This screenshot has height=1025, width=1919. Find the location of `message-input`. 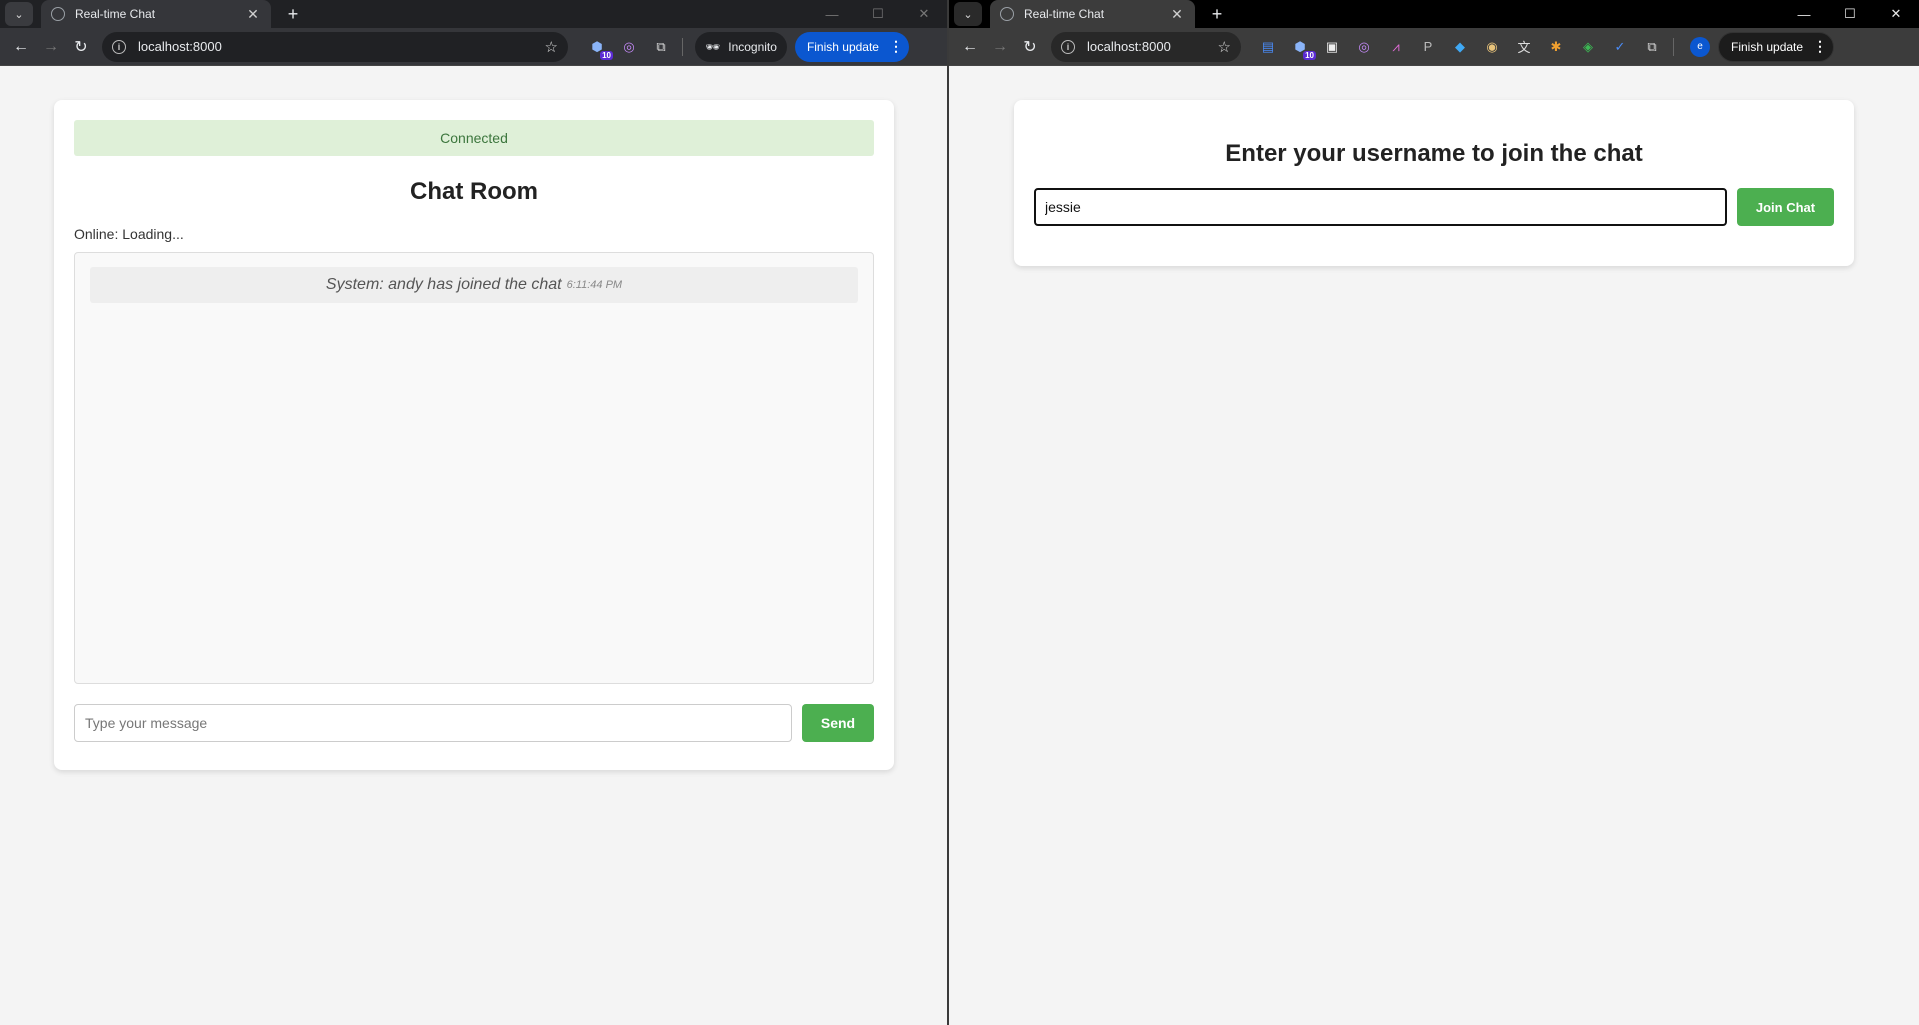

message-input is located at coordinates (433, 723).